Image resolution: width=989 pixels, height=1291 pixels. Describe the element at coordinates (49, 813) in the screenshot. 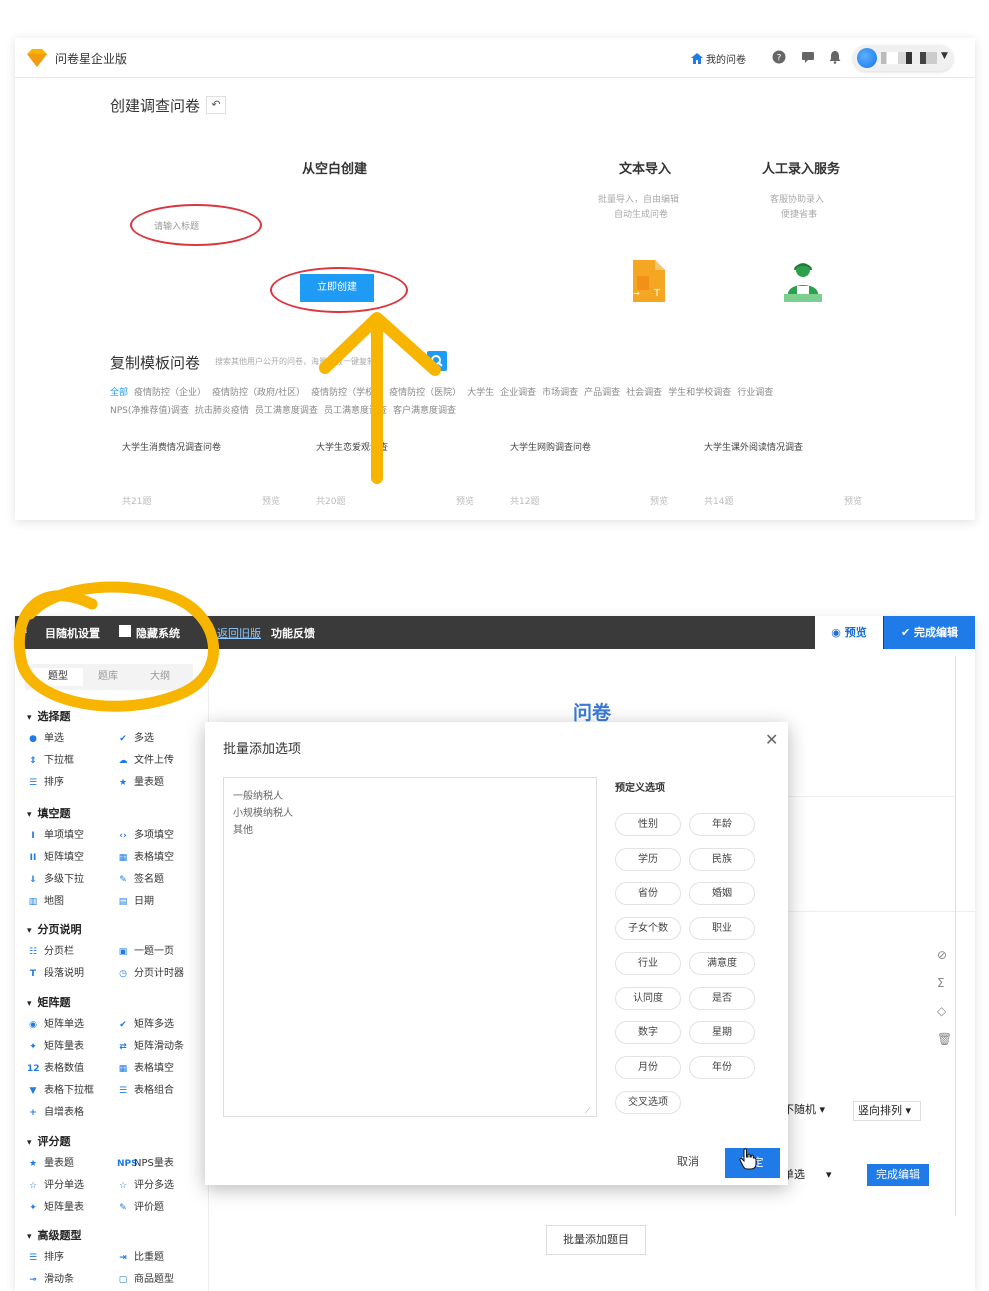

I see `section-heading: 填空题` at that location.